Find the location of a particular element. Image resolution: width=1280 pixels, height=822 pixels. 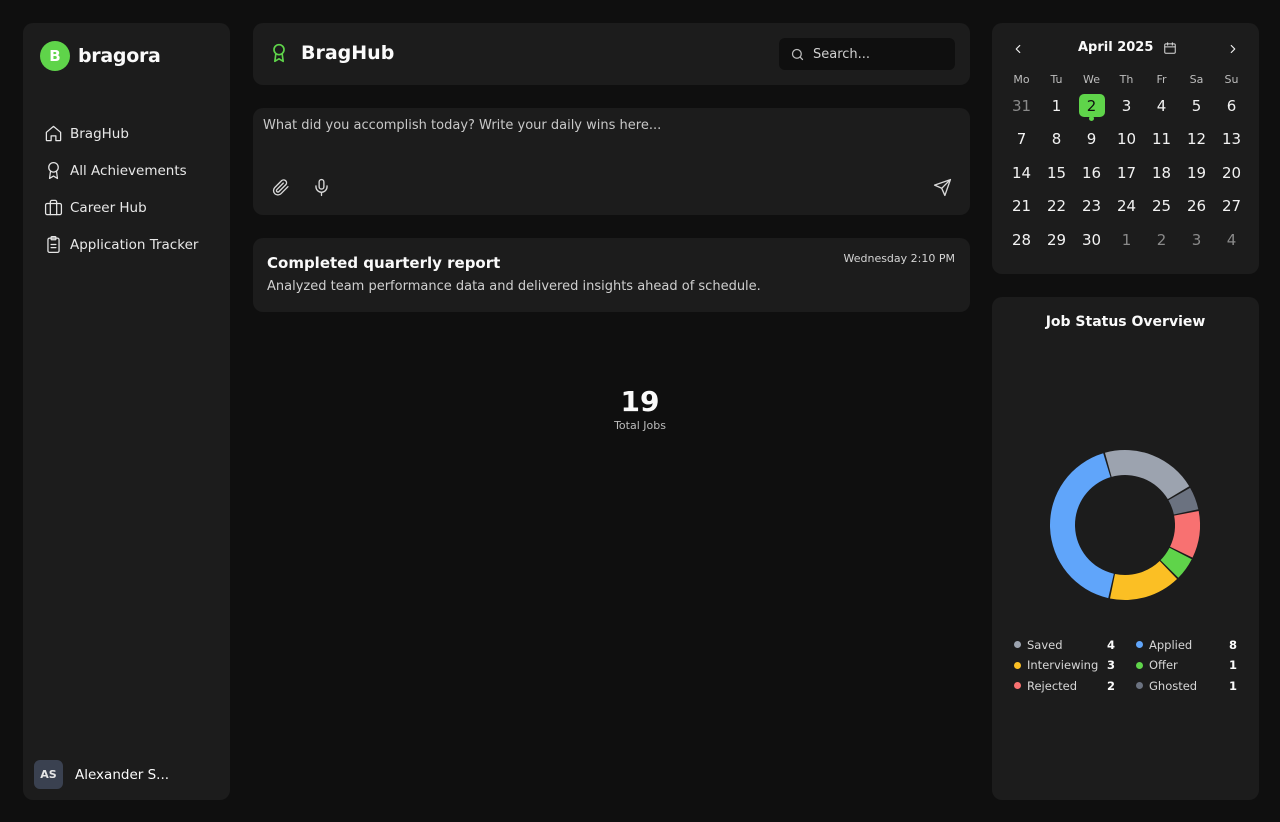

sidebar-item-application-tracker: Application Tracker is located at coordinates (121, 244).